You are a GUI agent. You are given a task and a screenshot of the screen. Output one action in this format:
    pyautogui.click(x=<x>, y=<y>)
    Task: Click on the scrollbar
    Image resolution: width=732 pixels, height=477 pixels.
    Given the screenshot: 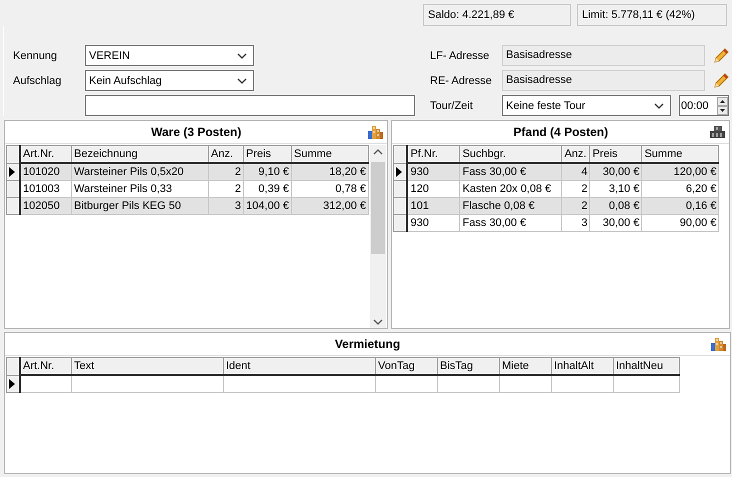 What is the action you would take?
    pyautogui.click(x=378, y=236)
    